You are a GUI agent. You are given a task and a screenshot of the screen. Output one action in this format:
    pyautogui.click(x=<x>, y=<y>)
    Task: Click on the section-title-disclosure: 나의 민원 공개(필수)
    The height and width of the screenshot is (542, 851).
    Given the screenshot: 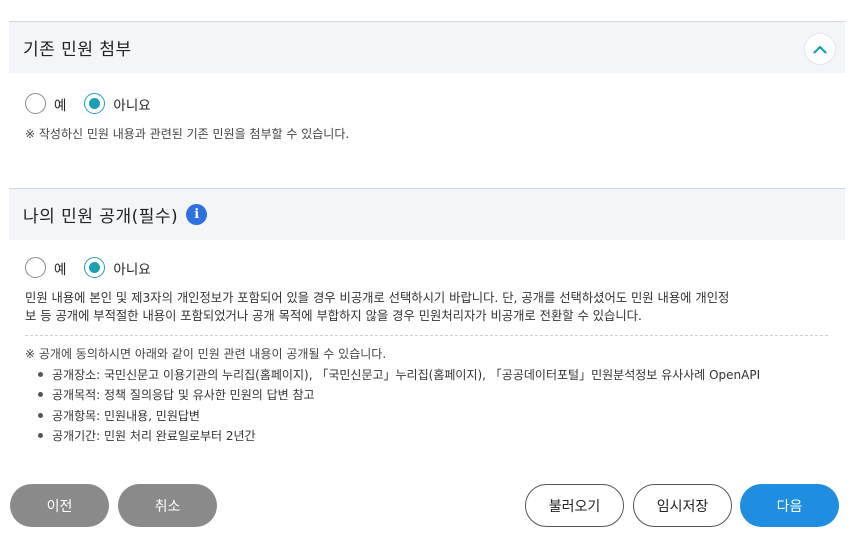 What is the action you would take?
    pyautogui.click(x=101, y=217)
    